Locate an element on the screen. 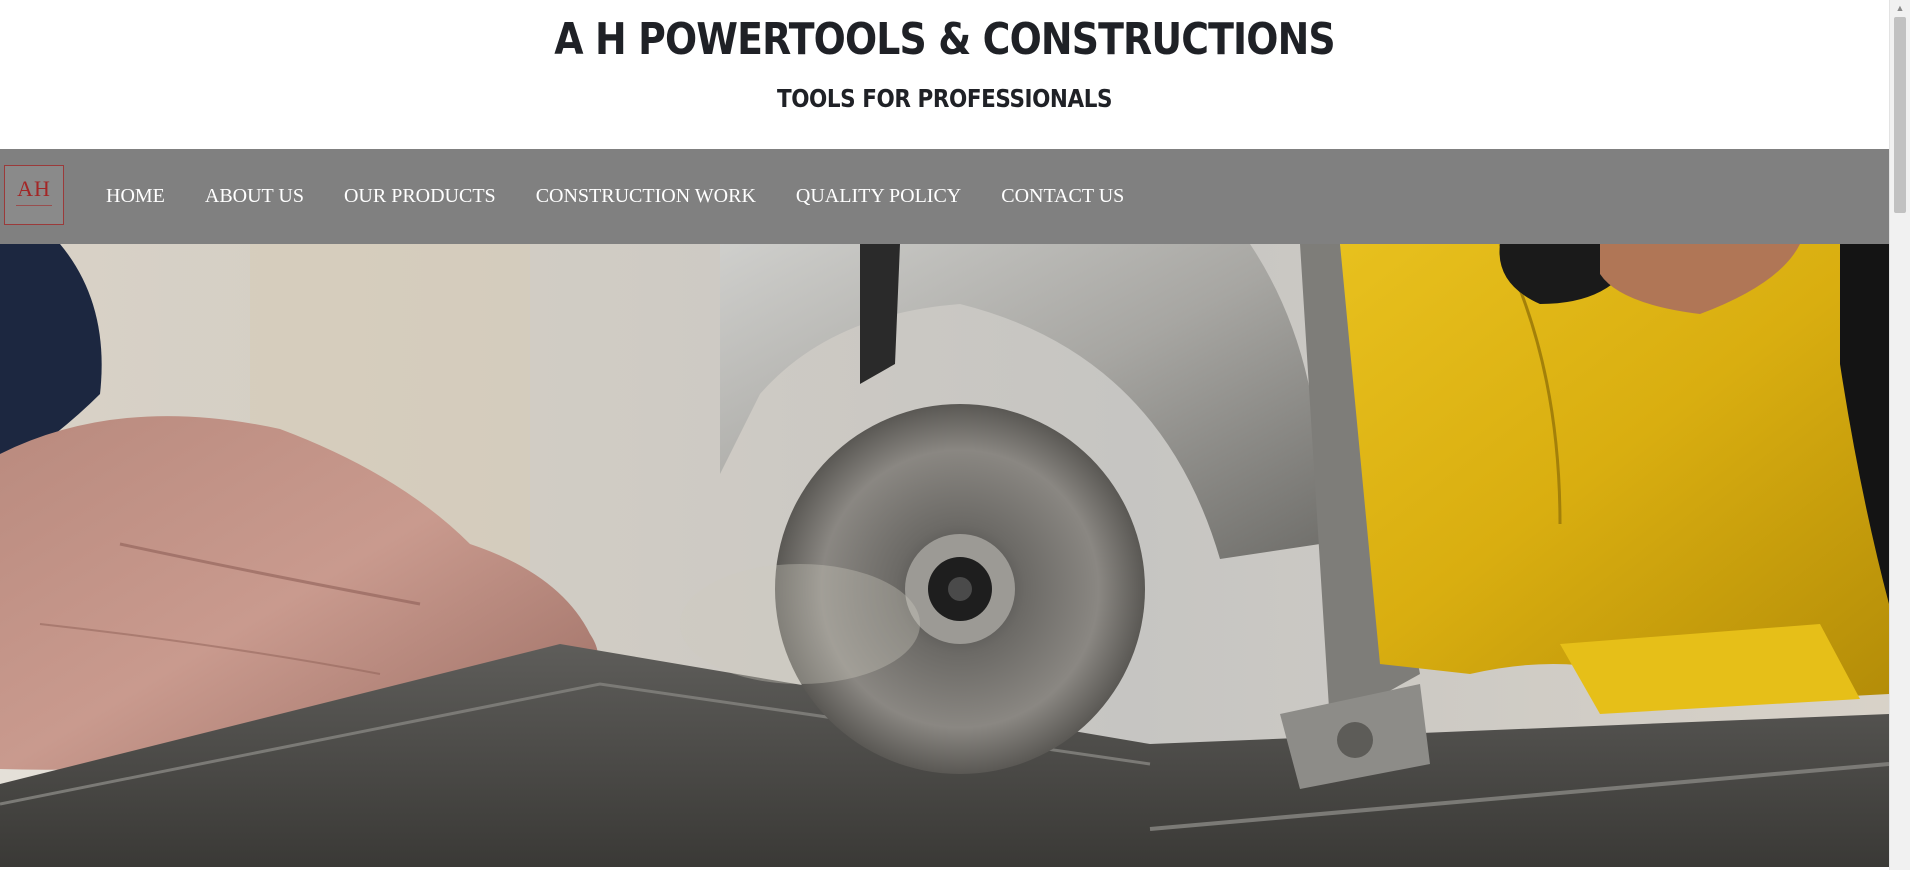 The image size is (1910, 870). nav-item-quality-policy: QUALITY POLICY is located at coordinates (878, 196).